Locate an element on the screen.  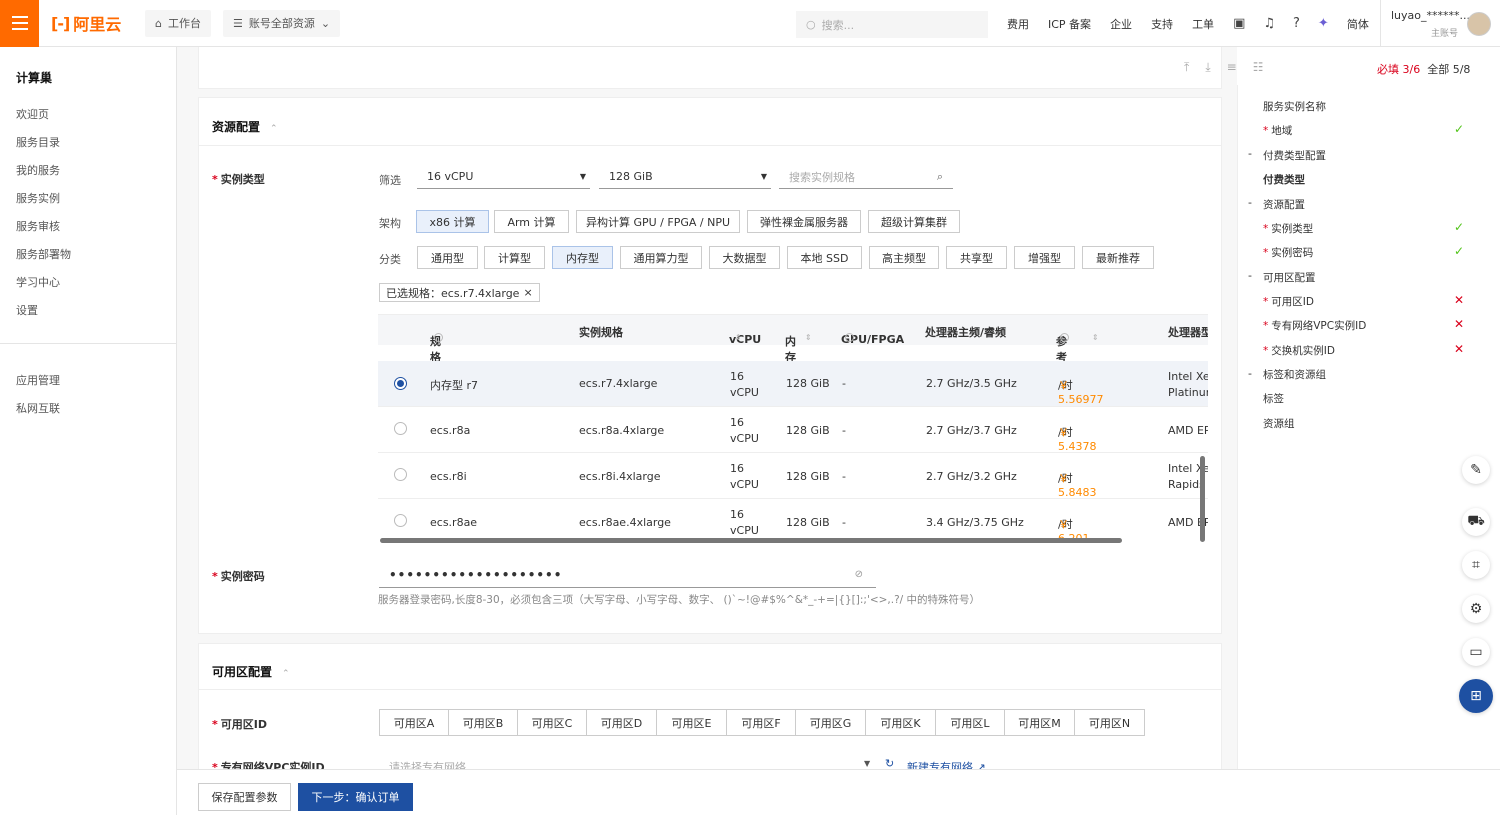
logo: [-] 阿里云 is located at coordinates (92, 23).